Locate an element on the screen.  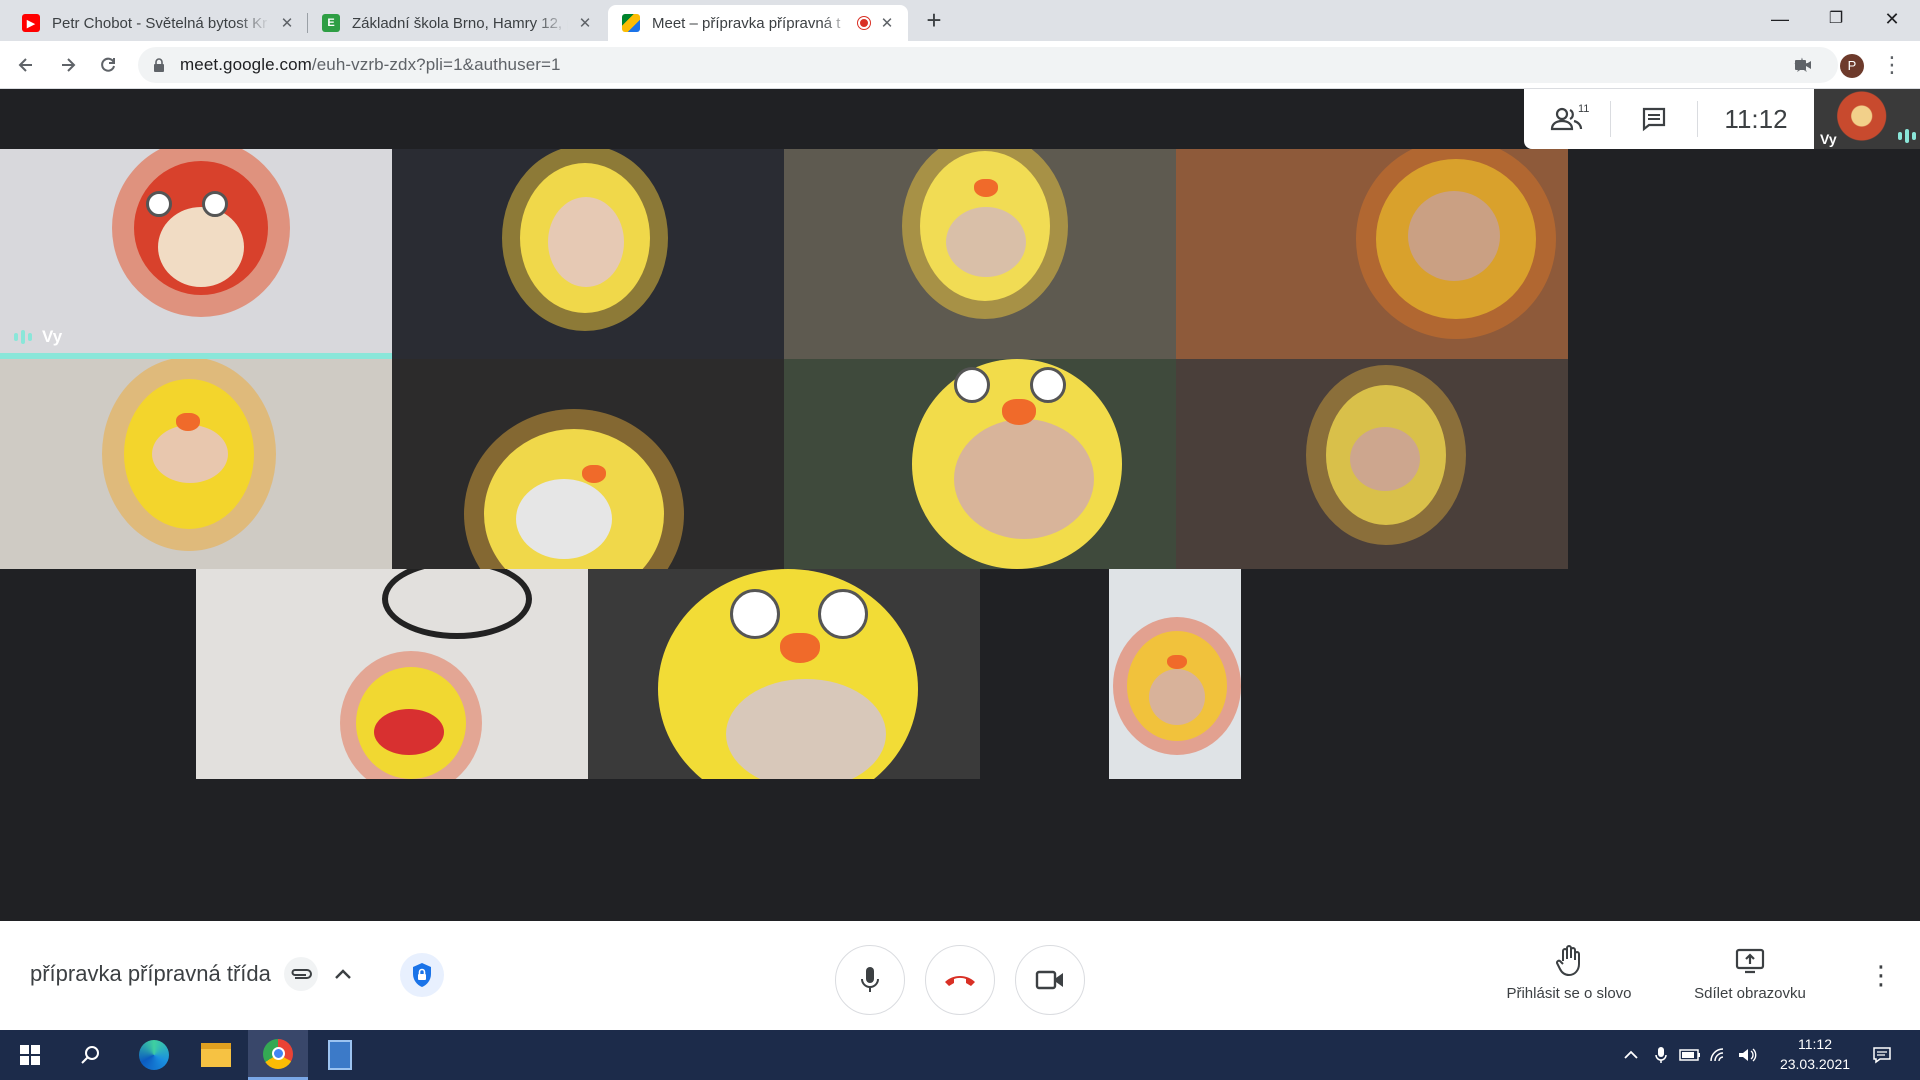
recording-indicator-icon is located at coordinates (864, 23).